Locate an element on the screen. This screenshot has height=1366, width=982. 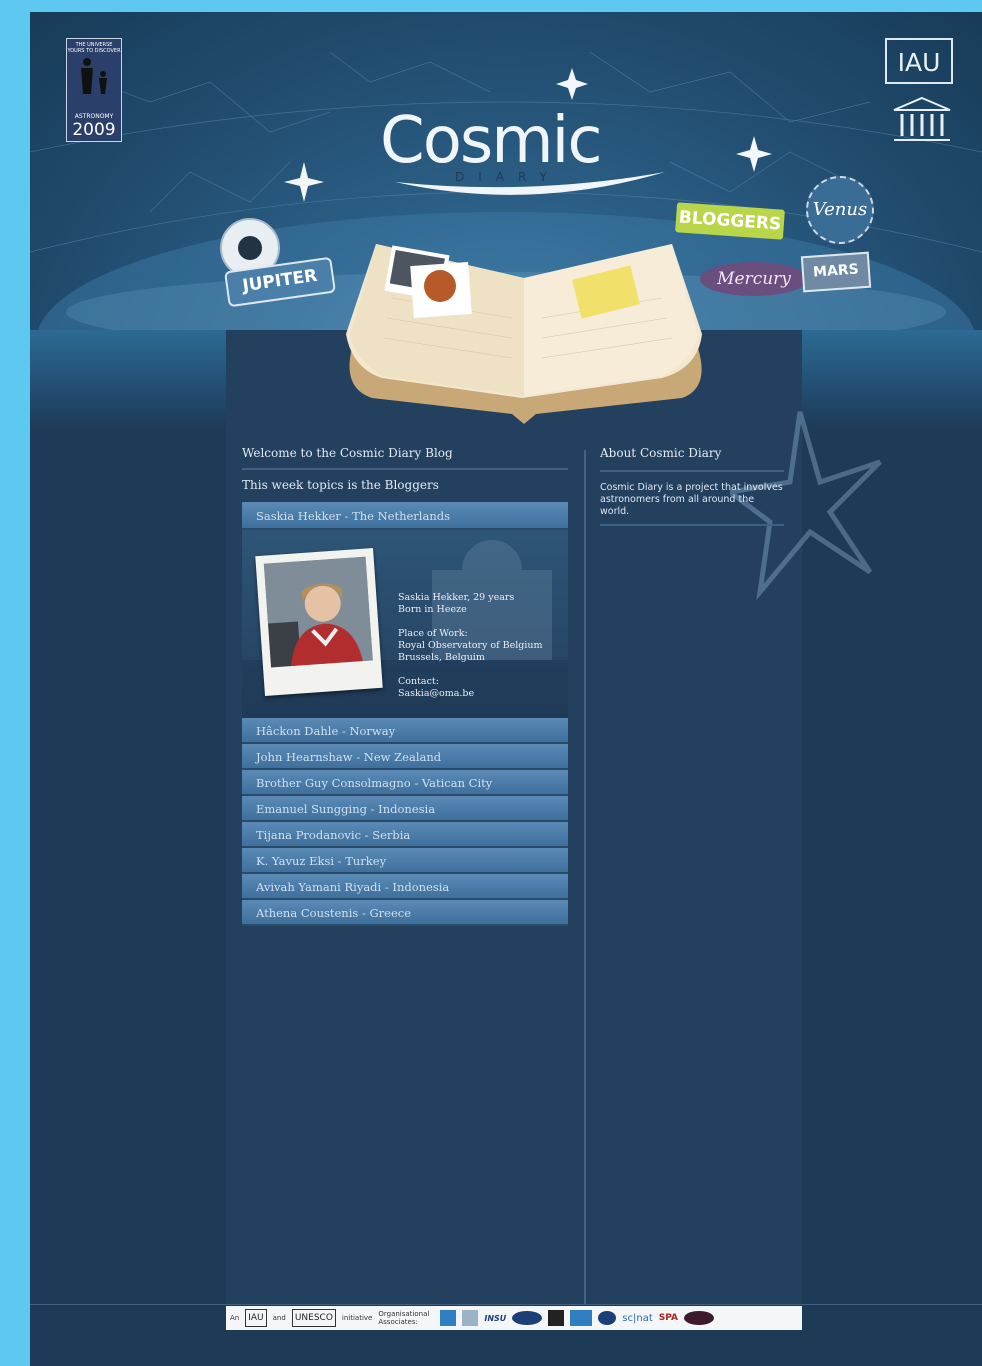
blogger-portrait is located at coordinates (318, 612).